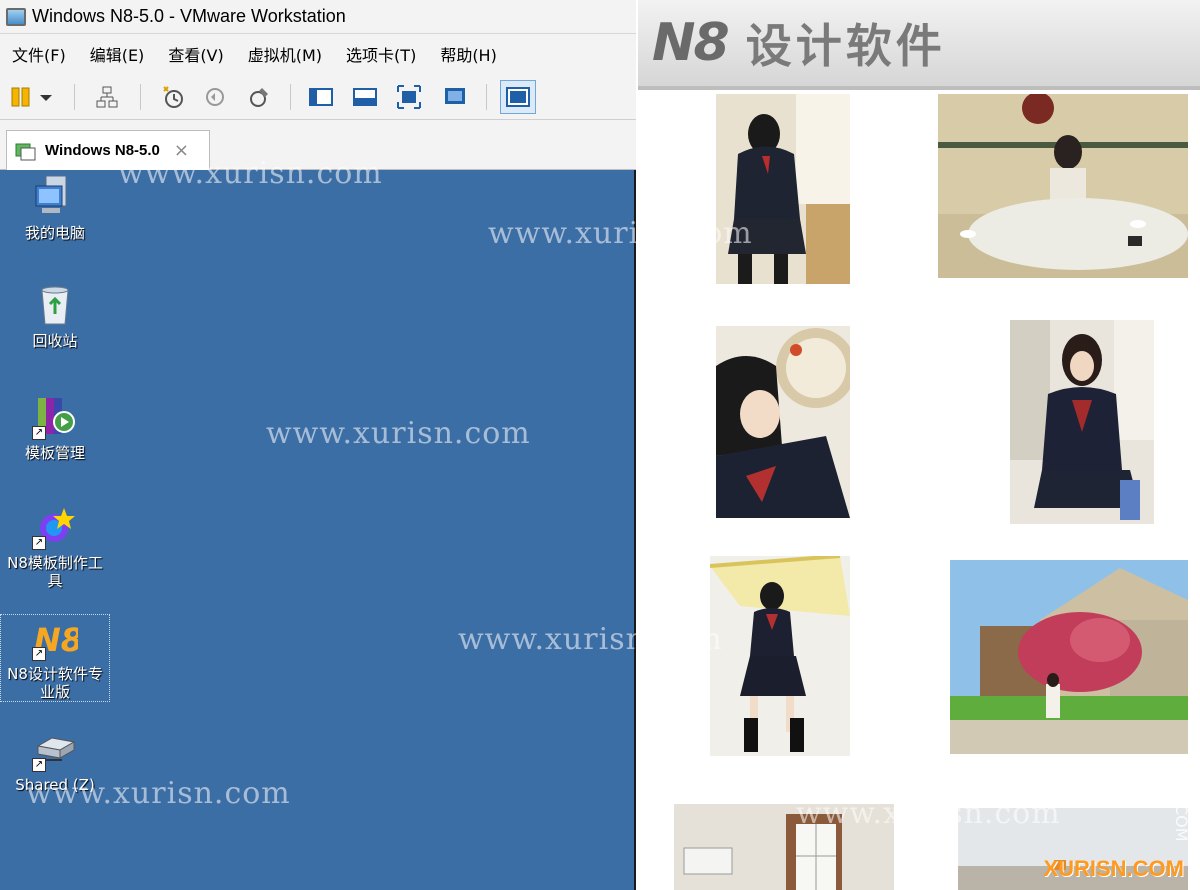 The height and width of the screenshot is (890, 1200). I want to click on desktop-icon-template-maker: ↗ N8模板制作工具, so click(55, 547).